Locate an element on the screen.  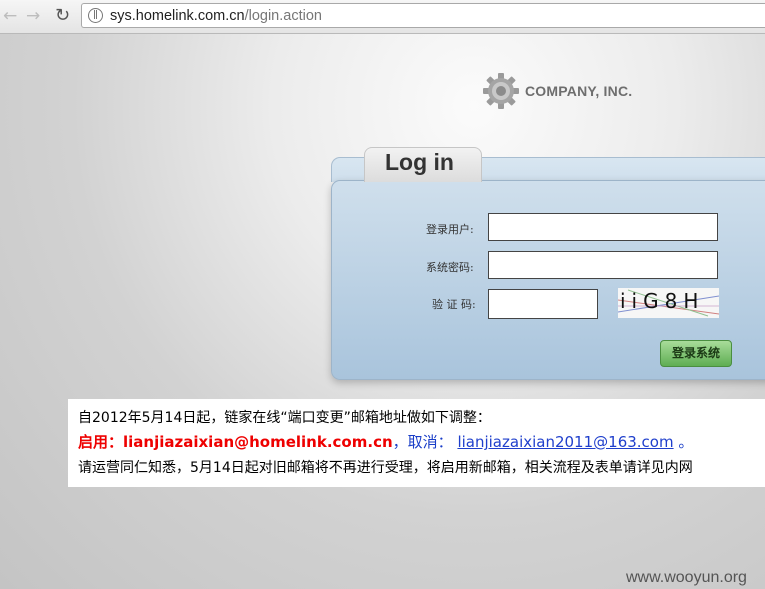
notice-line-1: 自2012年5月14日起，链家在线“端口变更”邮箱地址做如下调整： is located at coordinates (284, 418).